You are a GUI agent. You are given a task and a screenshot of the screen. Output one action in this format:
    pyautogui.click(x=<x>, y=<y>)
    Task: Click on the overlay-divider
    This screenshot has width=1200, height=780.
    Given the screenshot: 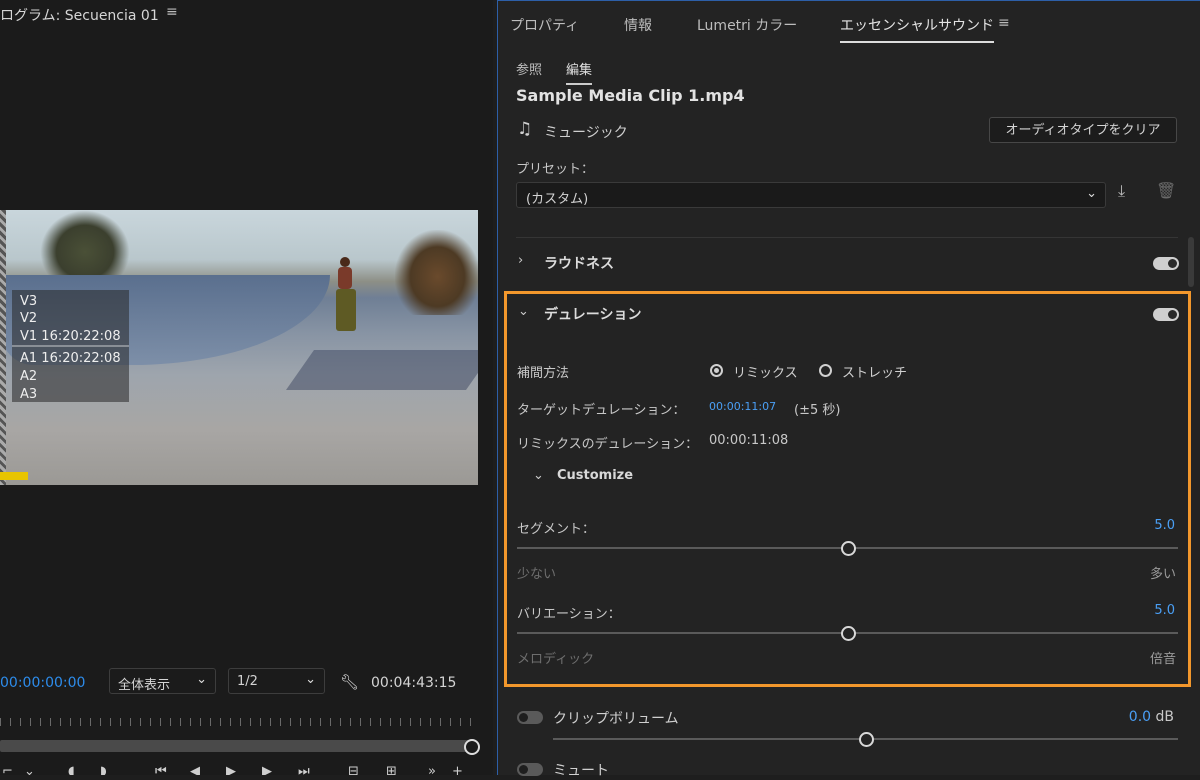 What is the action you would take?
    pyautogui.click(x=70, y=346)
    